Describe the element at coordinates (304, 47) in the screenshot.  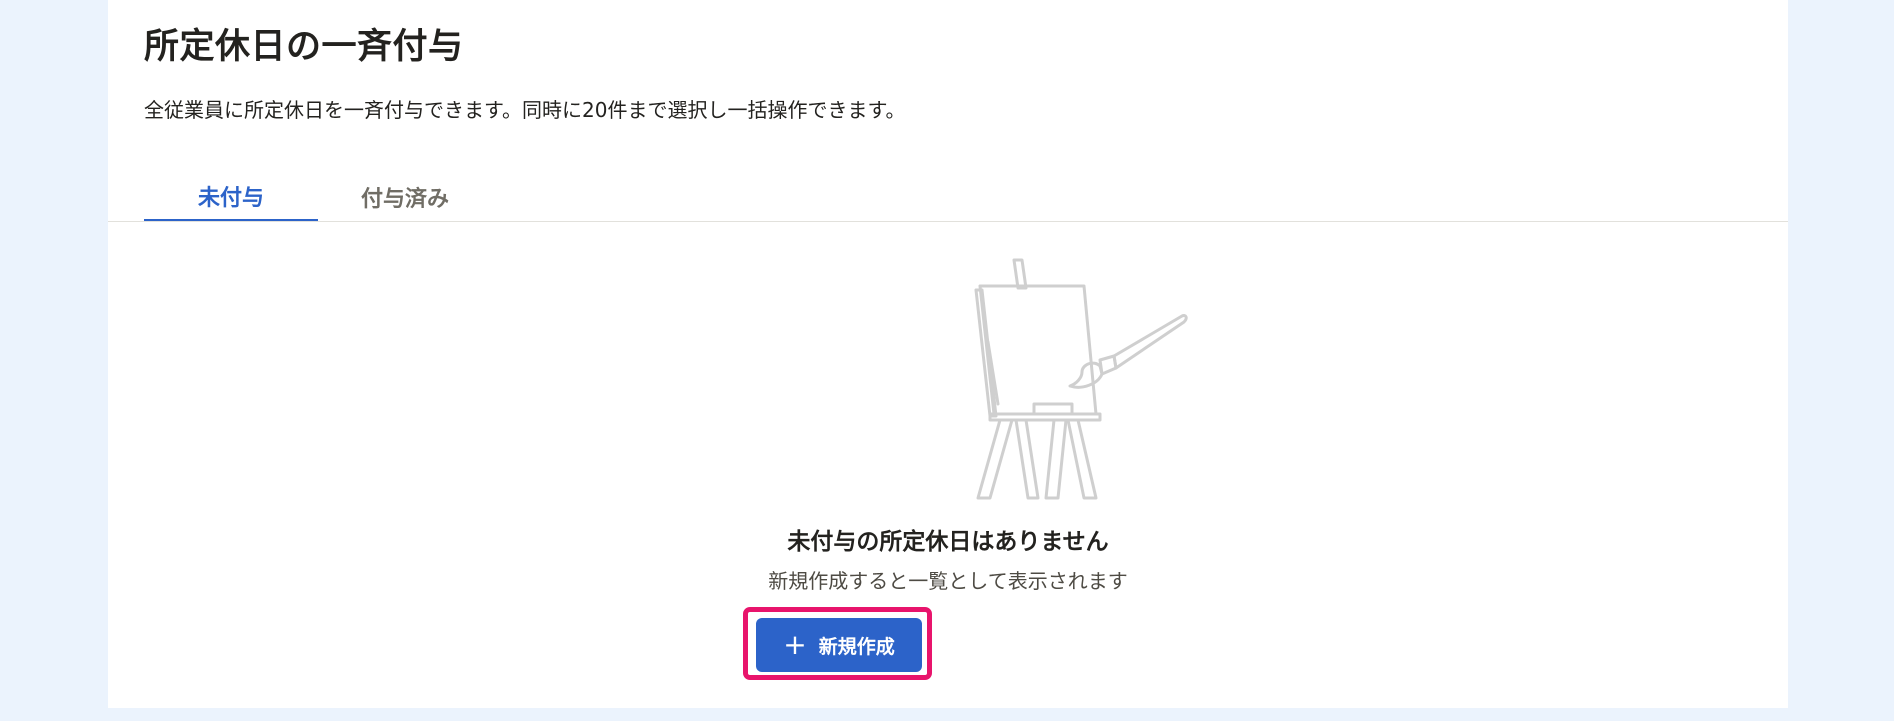
I see `page-title: 所定休日の一斉付与` at that location.